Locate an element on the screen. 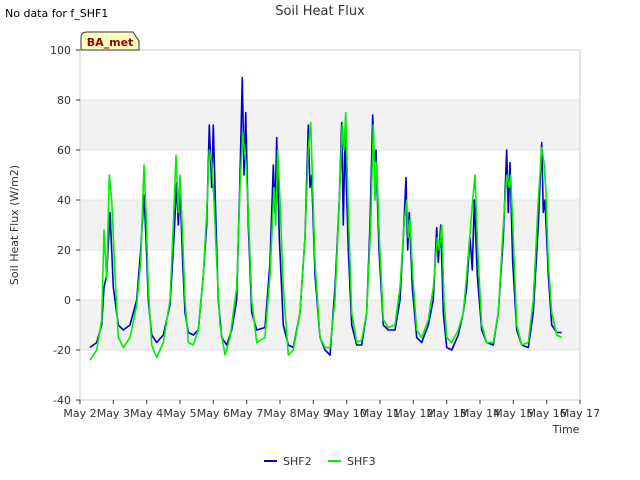  grid-band is located at coordinates (330, 125).